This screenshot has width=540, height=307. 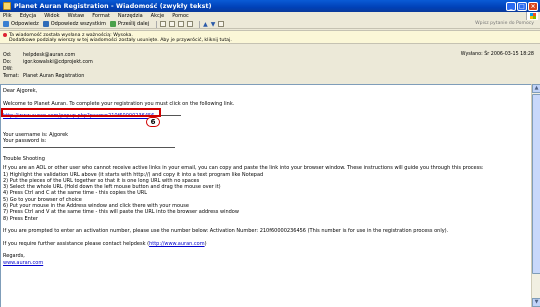 I want to click on to-row: Do: igor.kowalski@cdprojekt.com, so click(x=48, y=62).